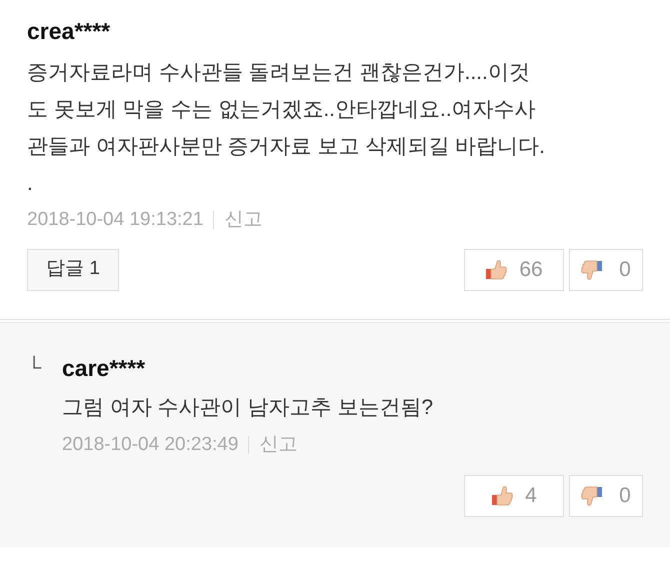 Image resolution: width=670 pixels, height=569 pixels. What do you see at coordinates (73, 269) in the screenshot?
I see `reply-button: 답글 1` at bounding box center [73, 269].